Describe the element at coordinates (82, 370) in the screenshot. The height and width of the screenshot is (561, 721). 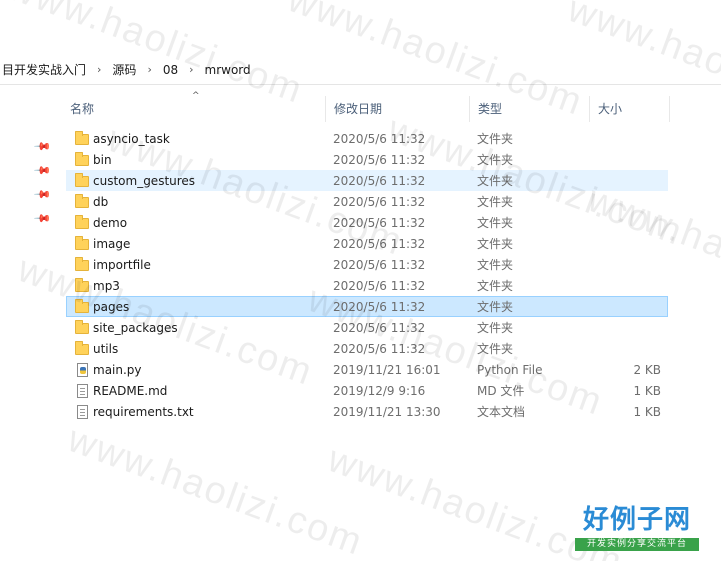
I see `python-file-icon` at that location.